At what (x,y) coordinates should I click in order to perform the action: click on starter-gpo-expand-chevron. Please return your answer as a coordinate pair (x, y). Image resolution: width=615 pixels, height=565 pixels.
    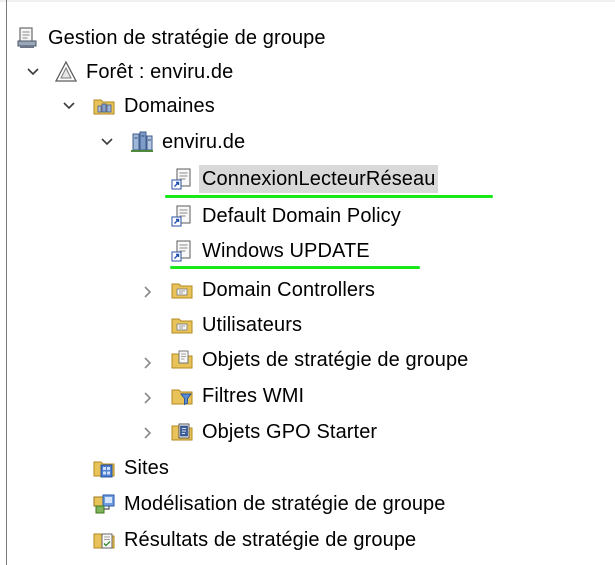
    Looking at the image, I should click on (148, 433).